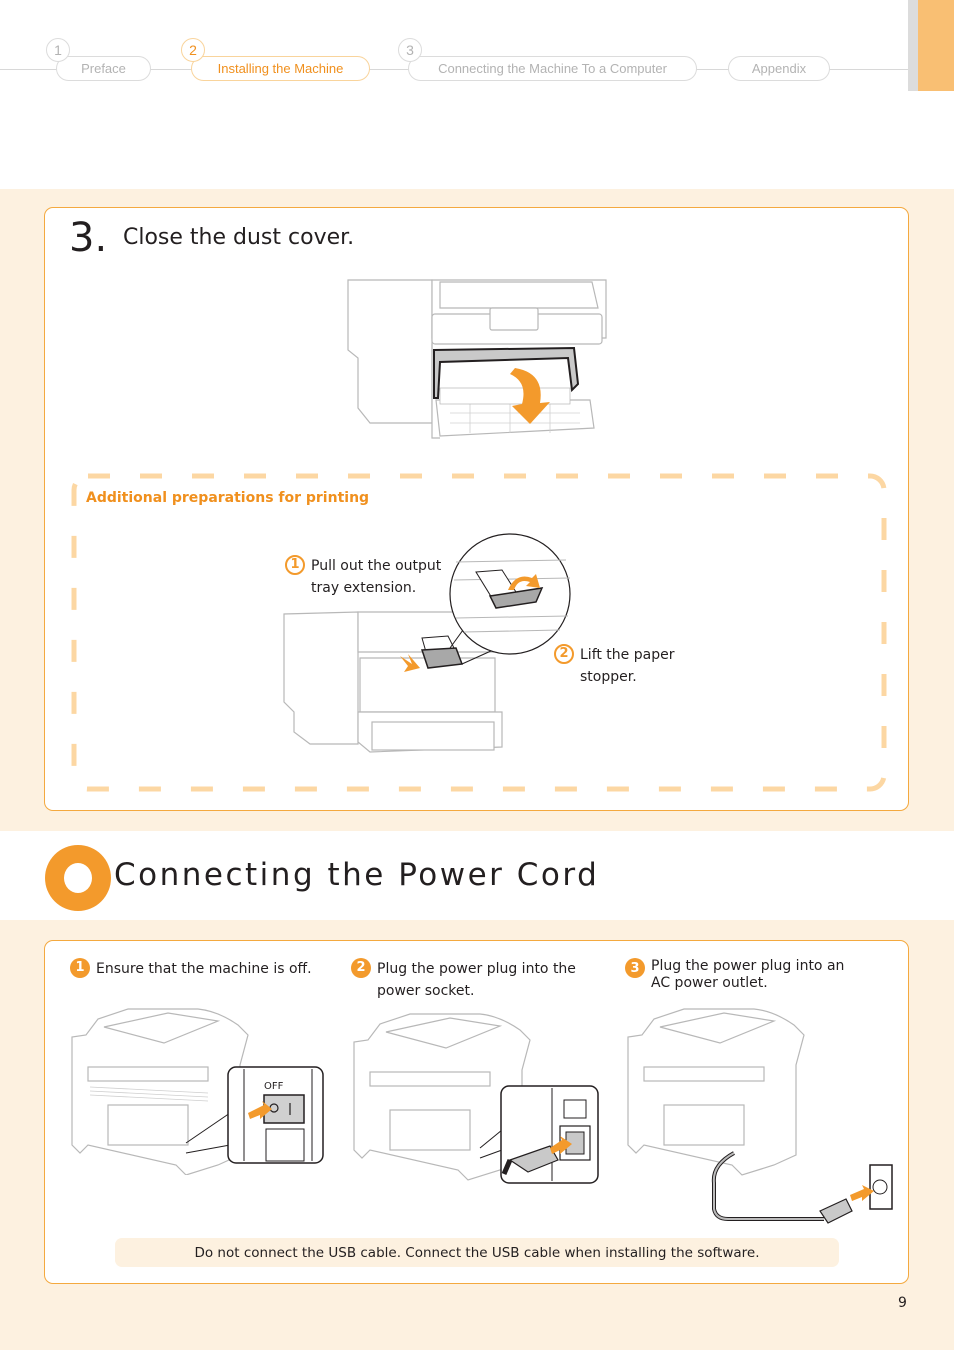 This screenshot has height=1350, width=954. Describe the element at coordinates (239, 237) in the screenshot. I see `step-title: Close the dust cover.` at that location.